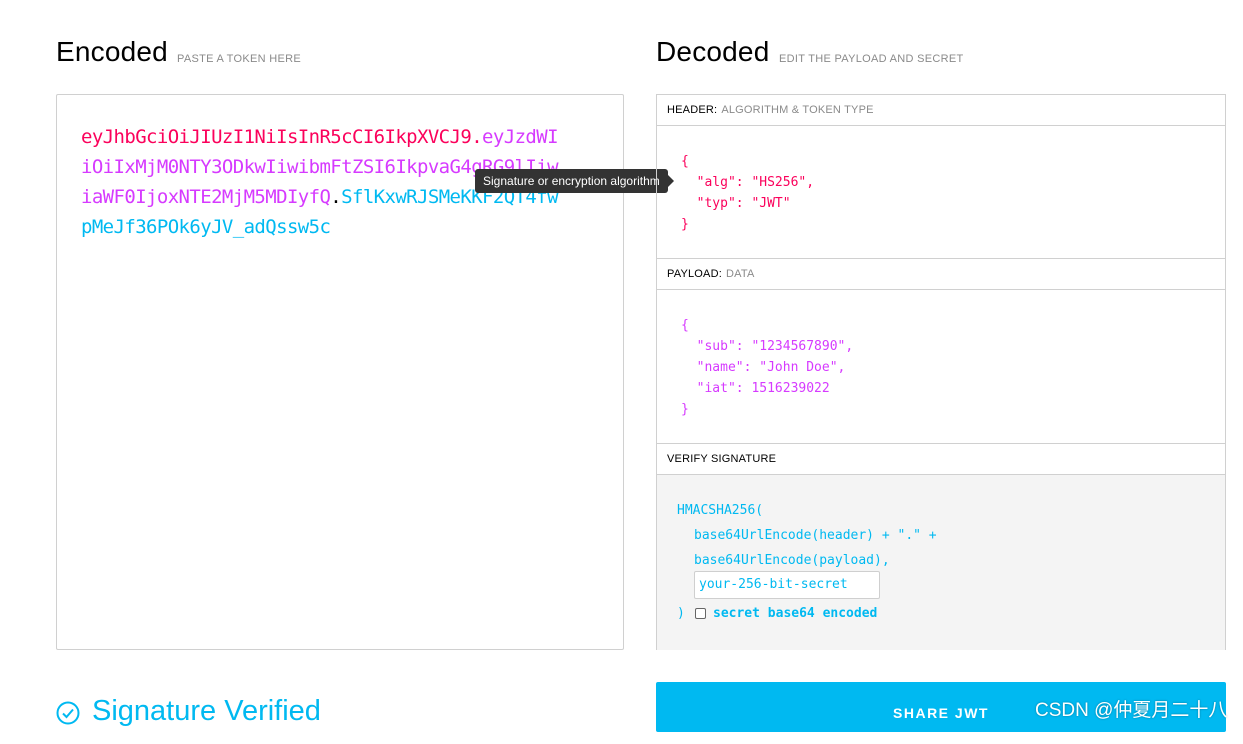 The width and height of the screenshot is (1243, 744). Describe the element at coordinates (941, 459) in the screenshot. I see `verify-section-title: VERIFY SIGNATURE` at that location.